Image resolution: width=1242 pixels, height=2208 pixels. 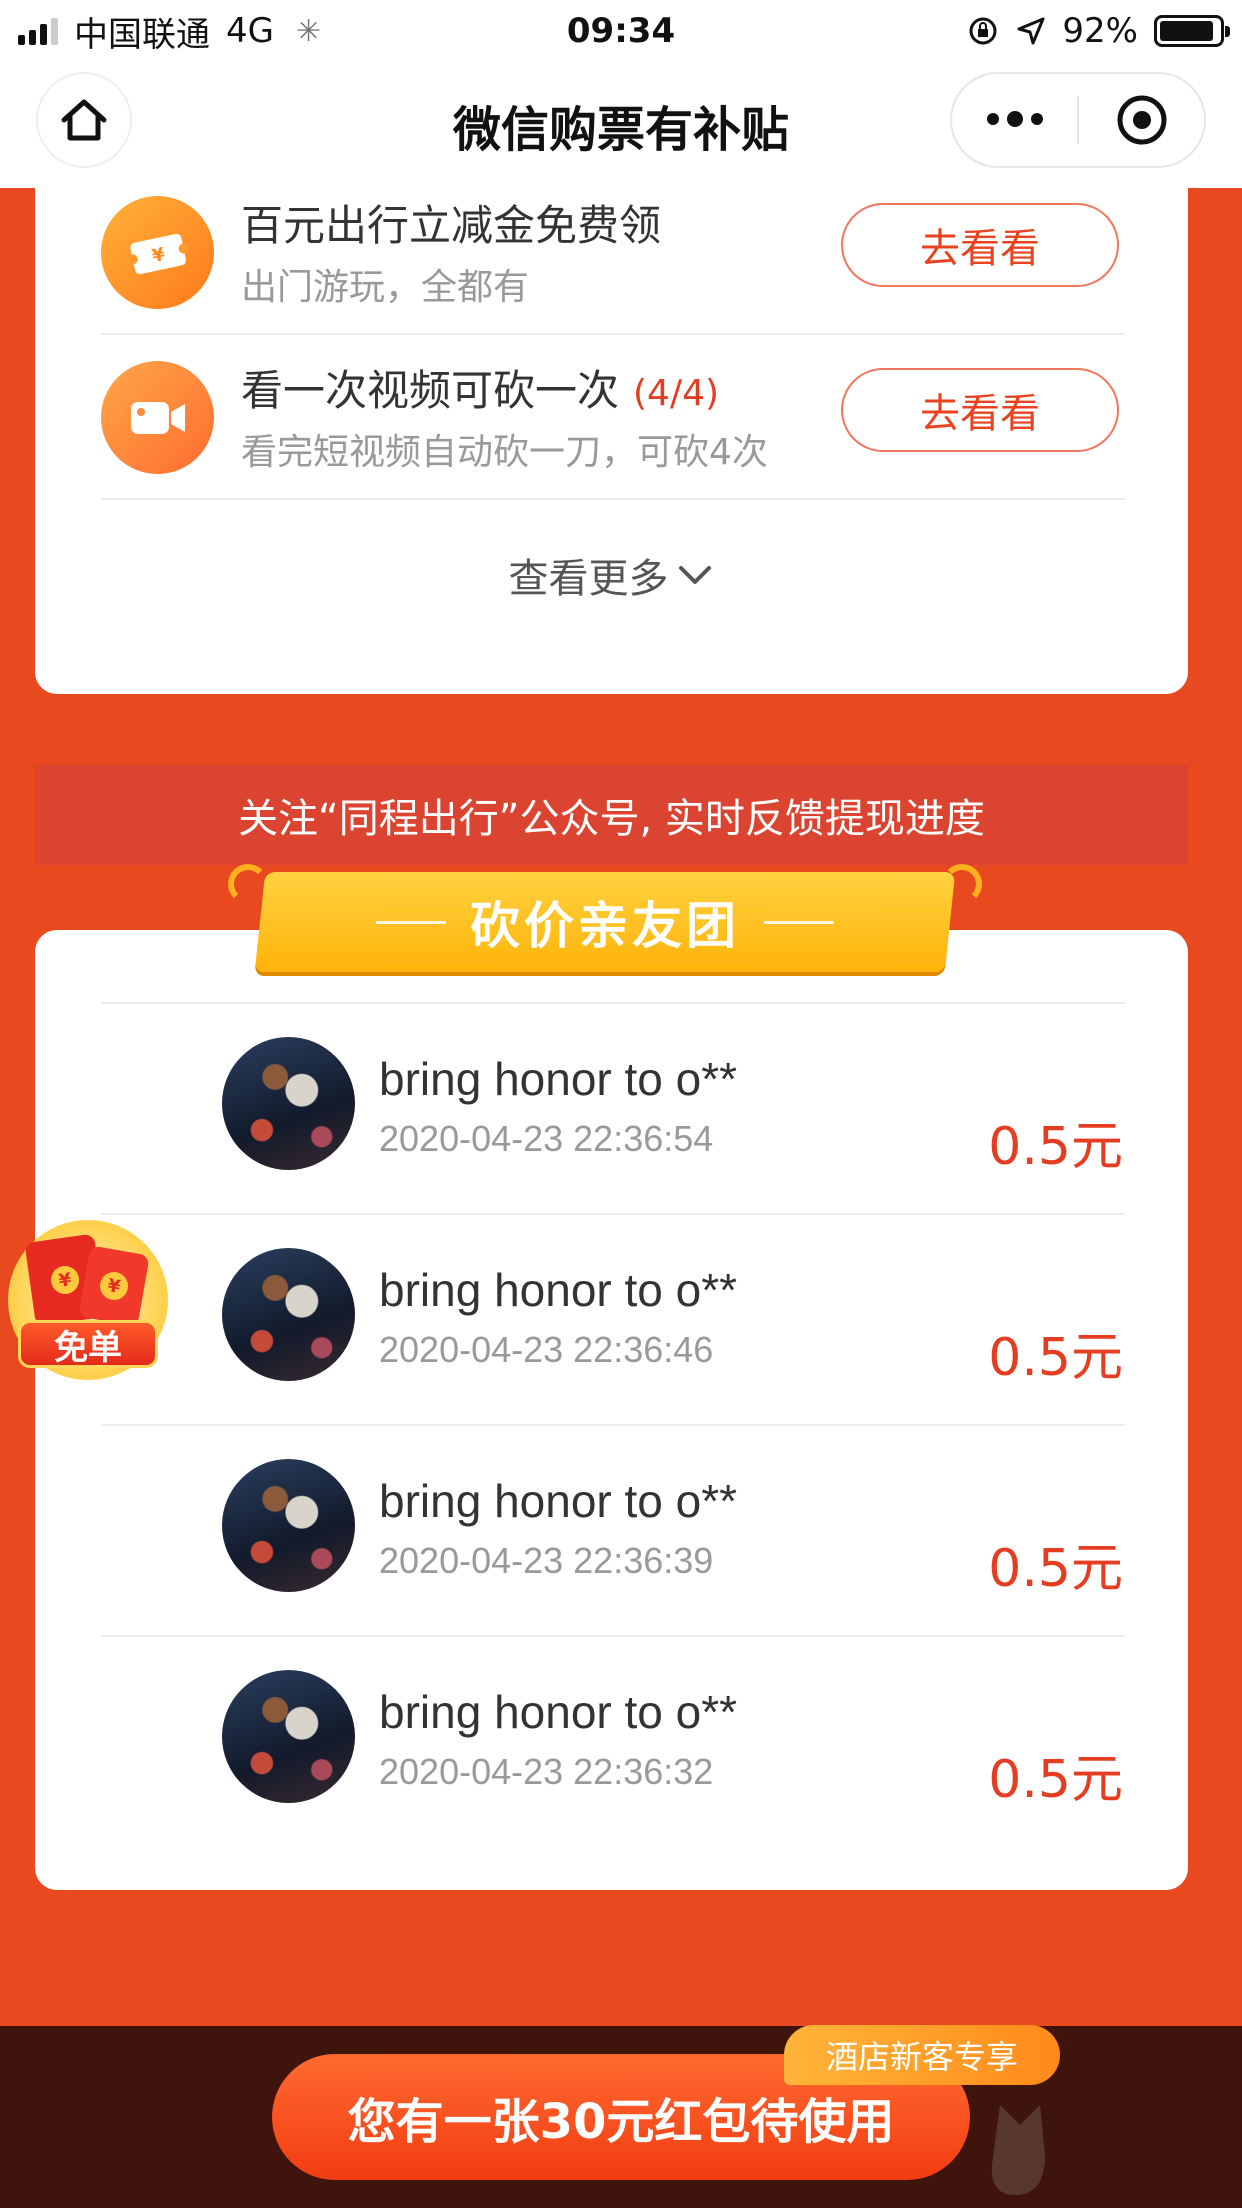 What do you see at coordinates (250, 31) in the screenshot?
I see `network-label: 4G` at bounding box center [250, 31].